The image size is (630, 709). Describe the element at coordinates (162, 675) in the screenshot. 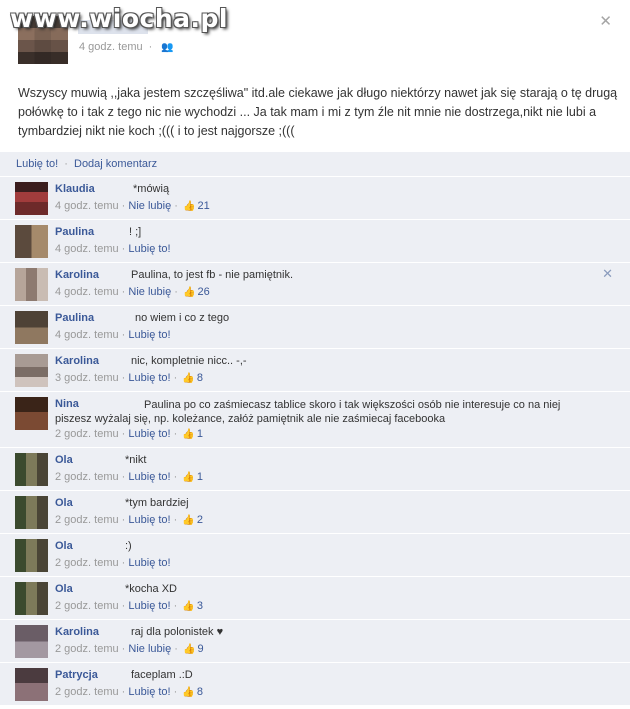

I see `comment-text: faceplam .:D` at that location.